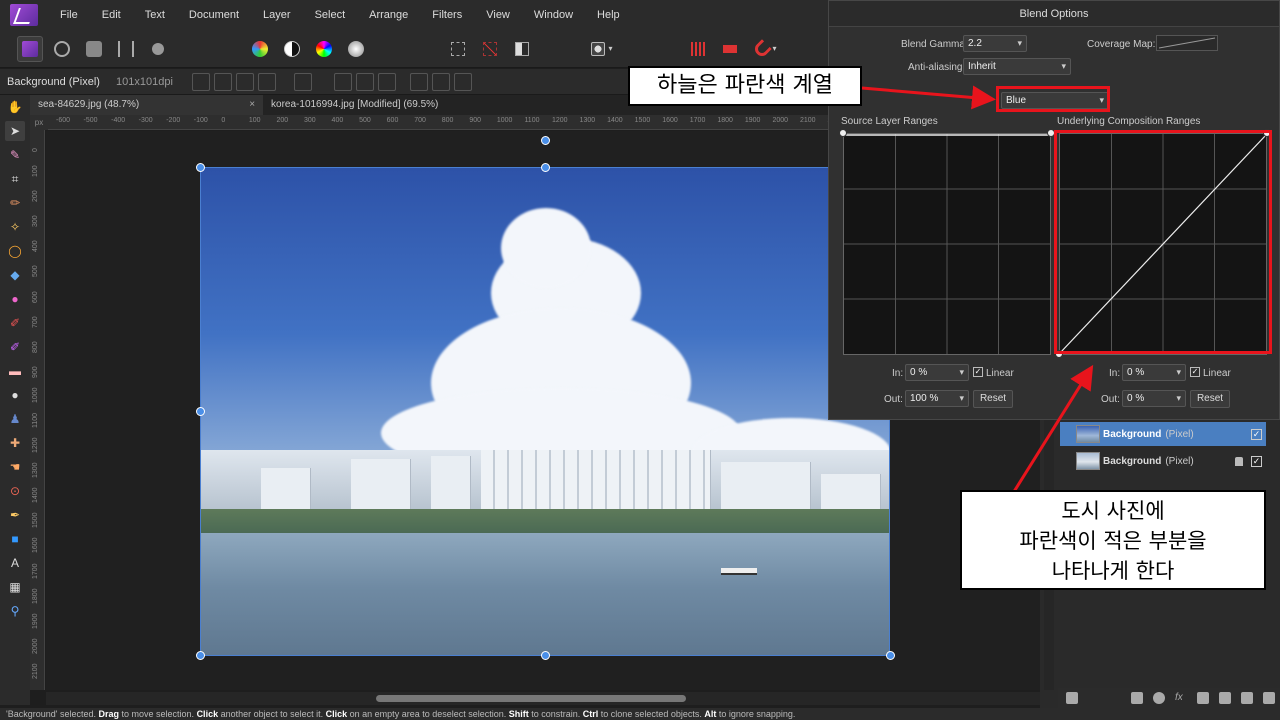 This screenshot has height=720, width=1280. Describe the element at coordinates (1181, 698) in the screenshot. I see `fx-icon: fx` at that location.